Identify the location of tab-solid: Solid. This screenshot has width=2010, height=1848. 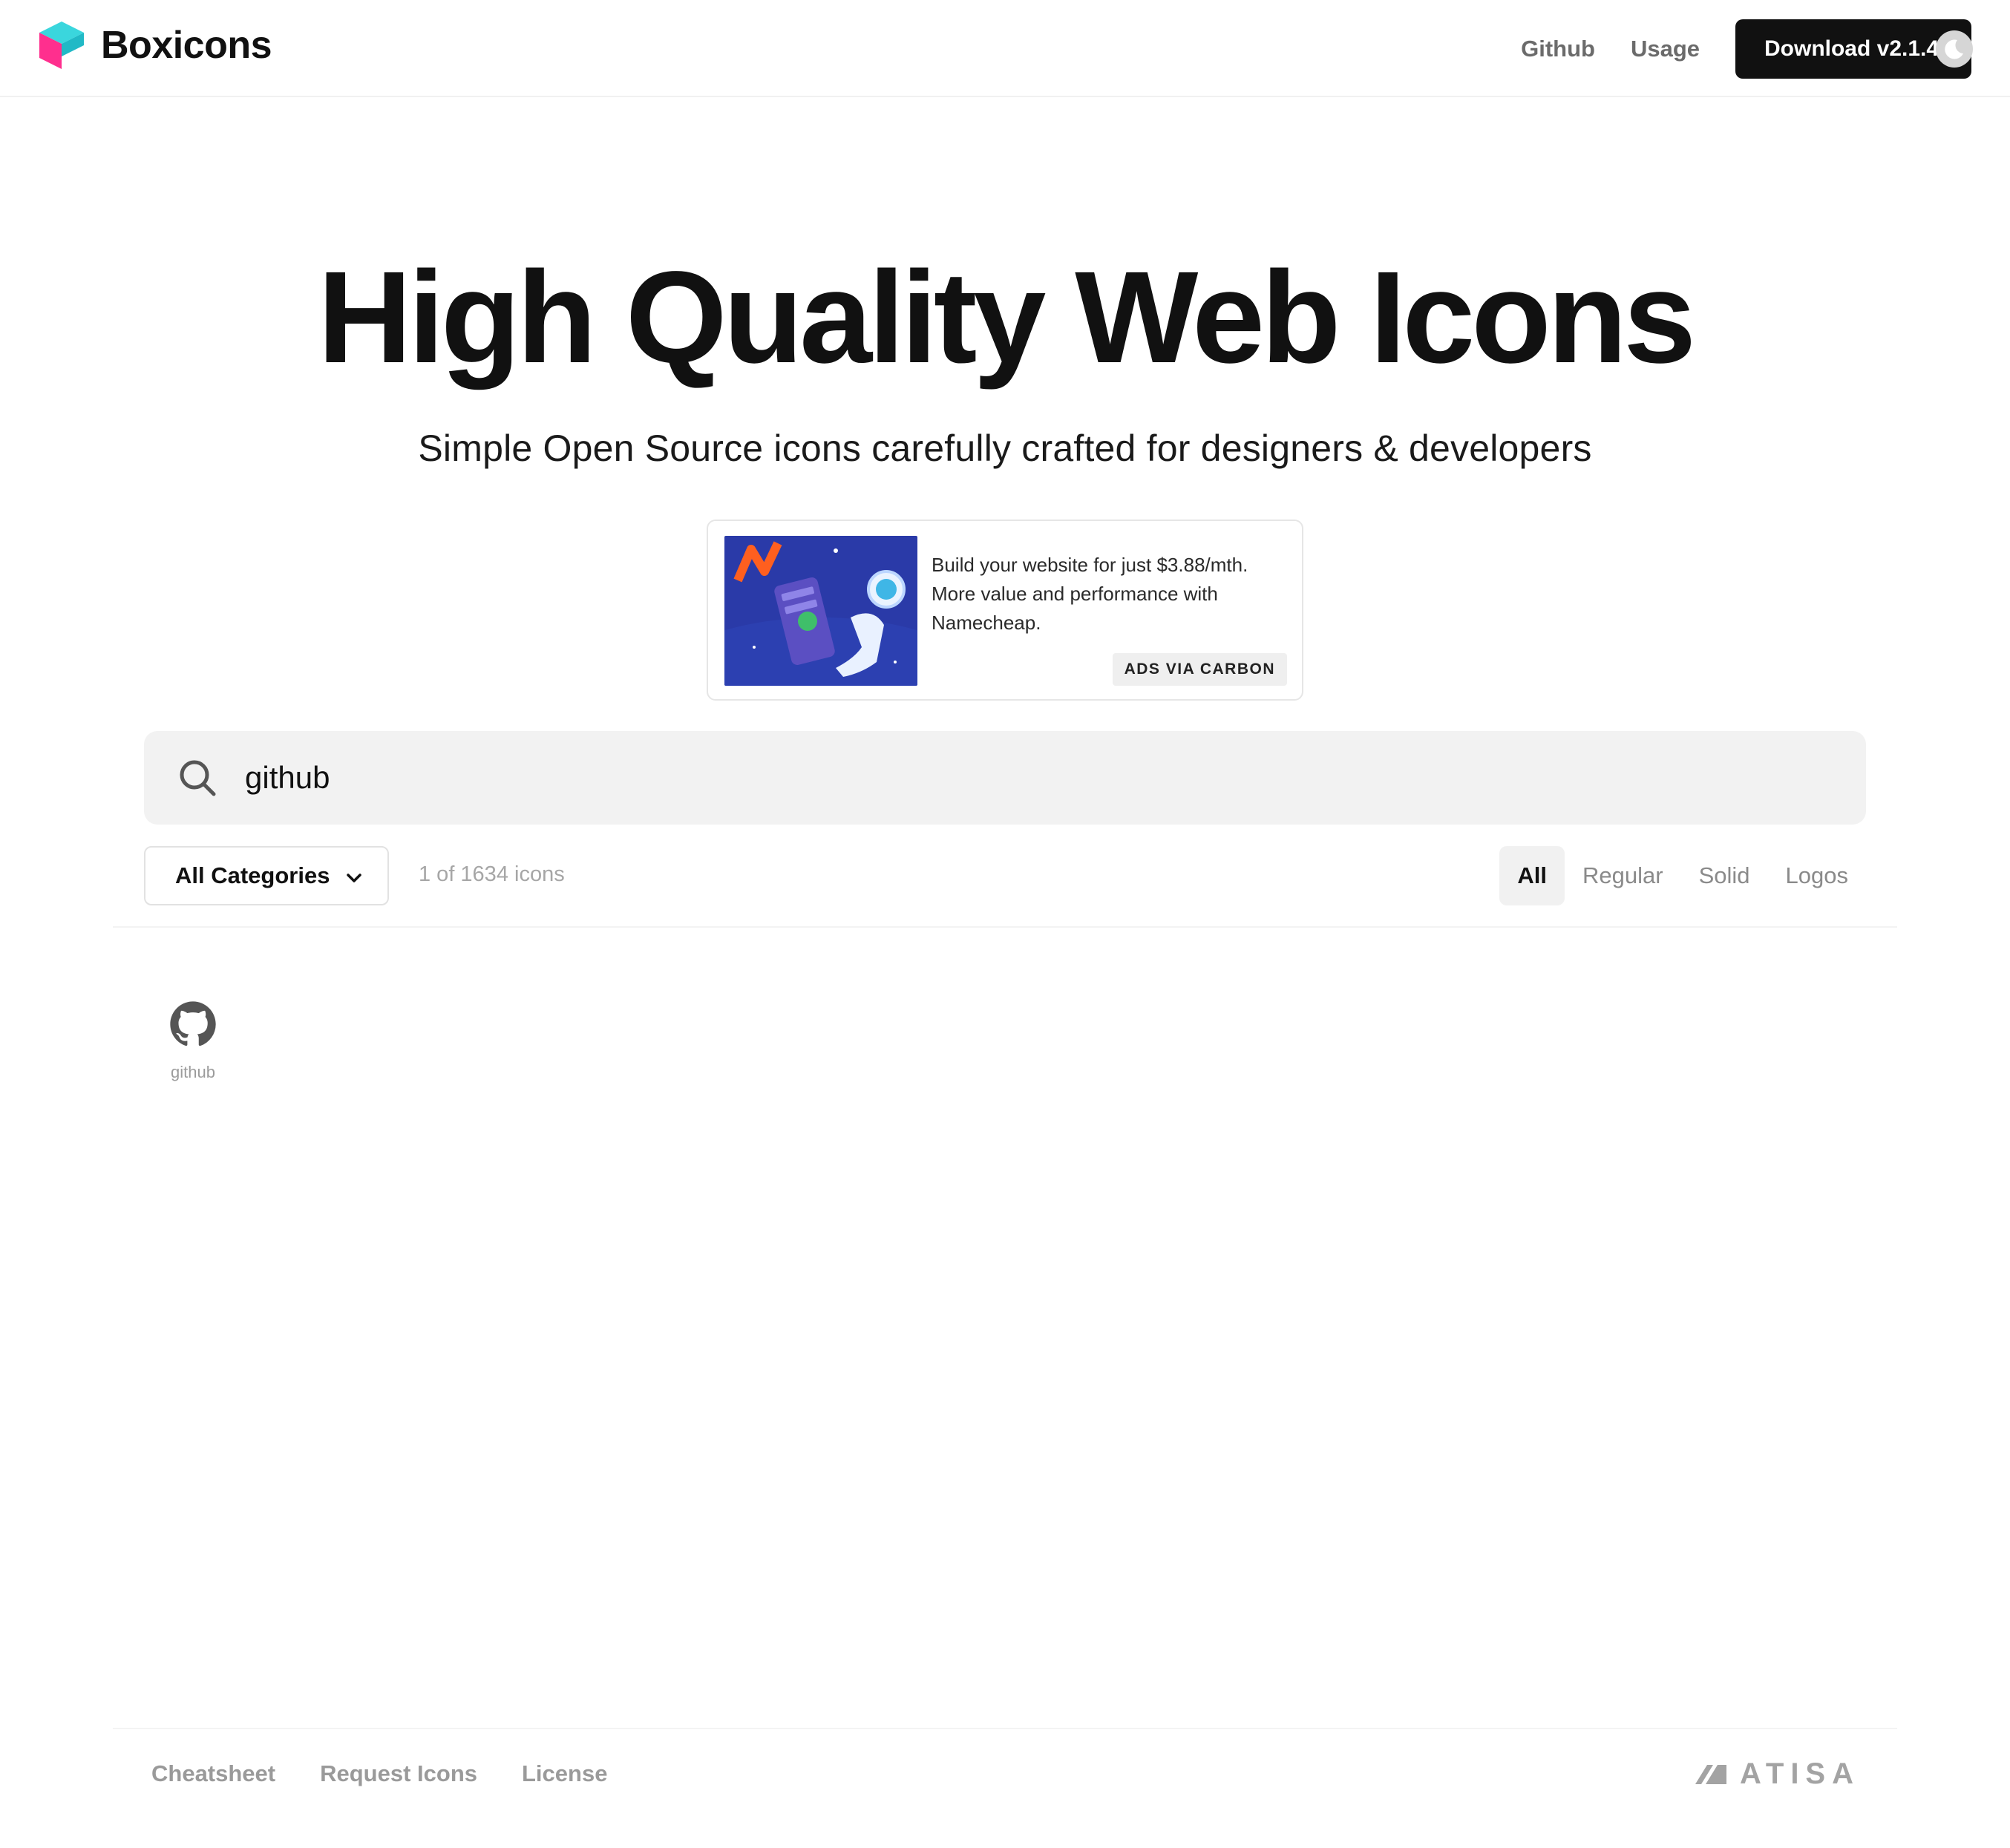
(1724, 875).